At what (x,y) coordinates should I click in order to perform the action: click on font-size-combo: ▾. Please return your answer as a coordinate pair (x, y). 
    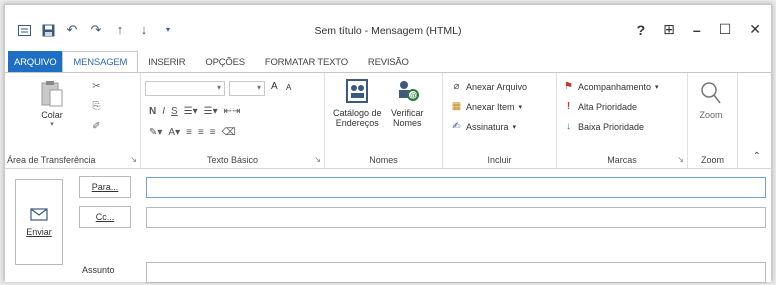
    Looking at the image, I should click on (247, 88).